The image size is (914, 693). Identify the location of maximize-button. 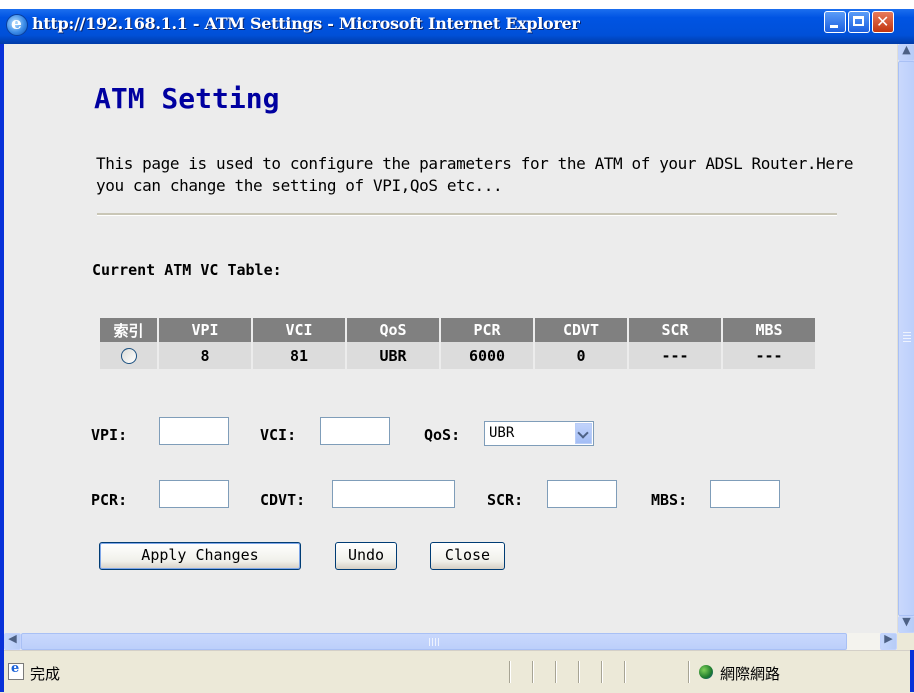
(859, 22).